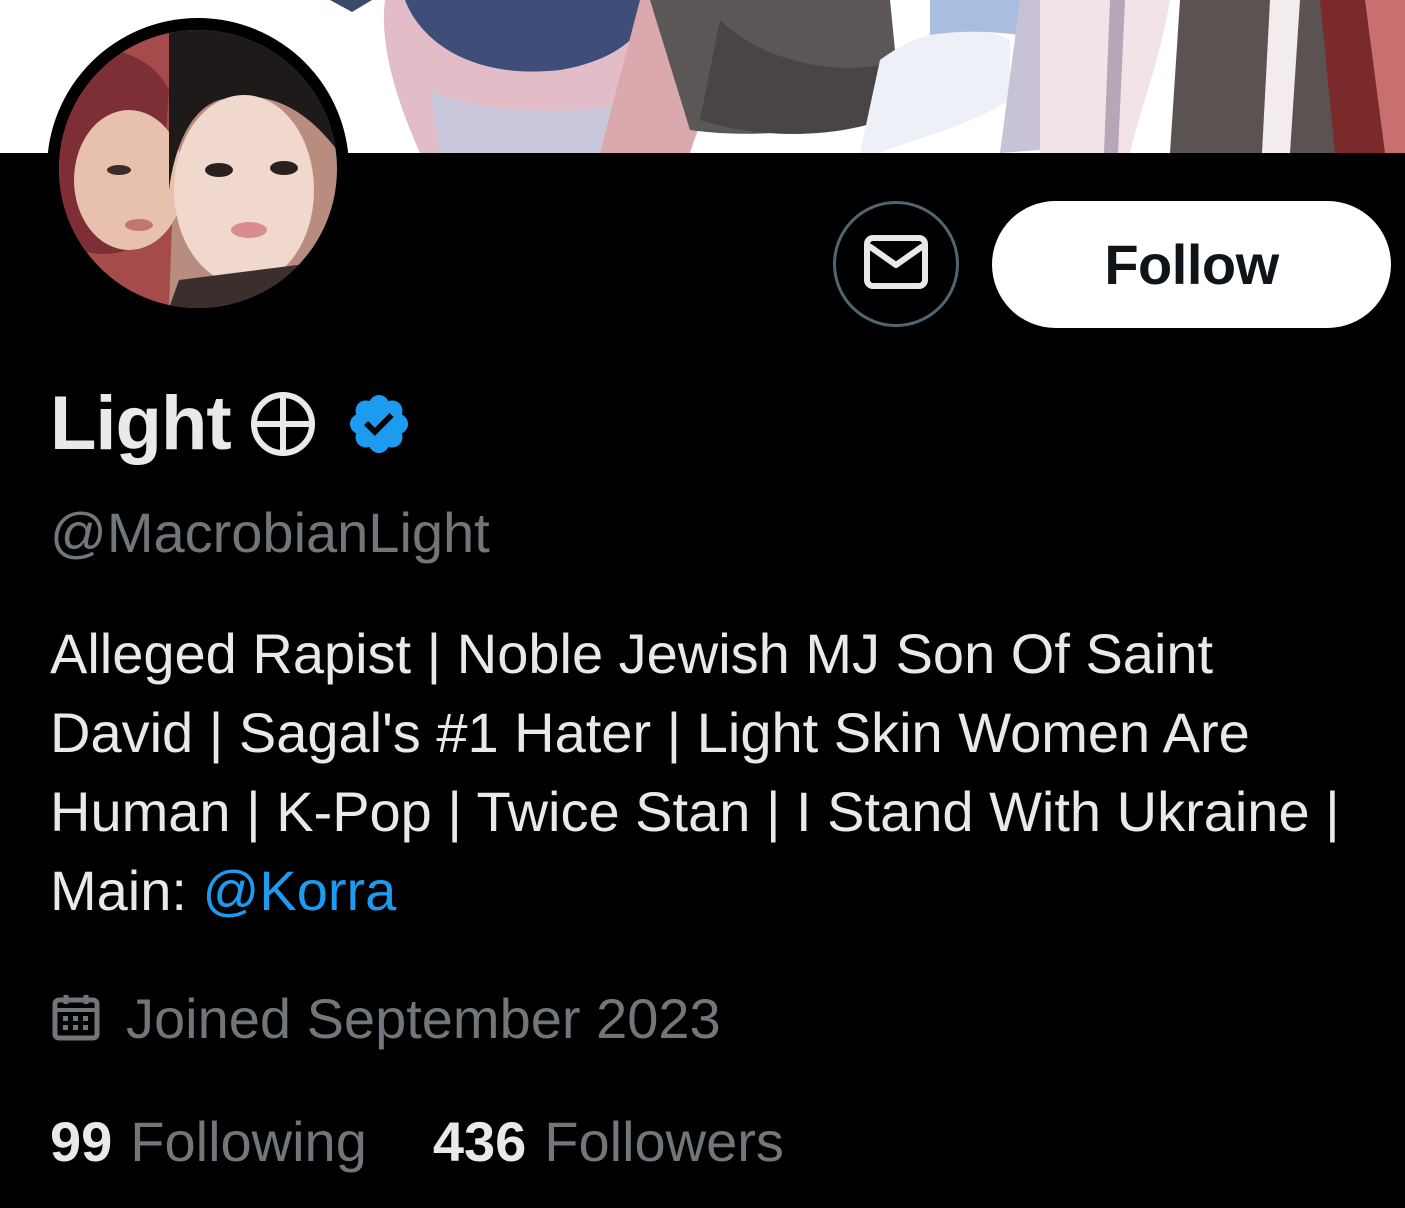  Describe the element at coordinates (379, 424) in the screenshot. I see `verified-badge-icon` at that location.